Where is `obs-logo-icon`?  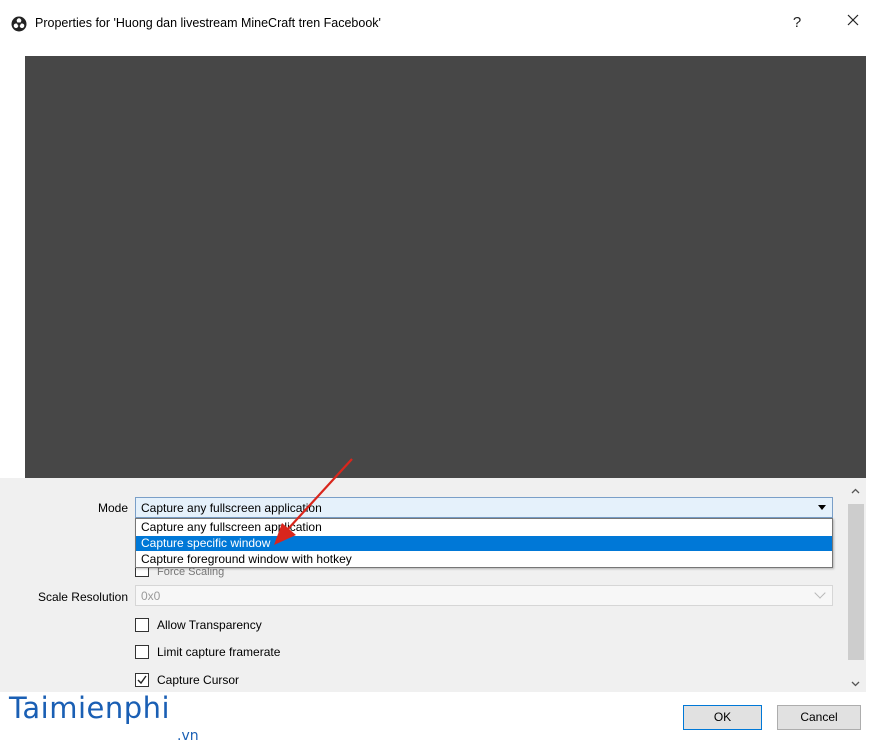 obs-logo-icon is located at coordinates (19, 24).